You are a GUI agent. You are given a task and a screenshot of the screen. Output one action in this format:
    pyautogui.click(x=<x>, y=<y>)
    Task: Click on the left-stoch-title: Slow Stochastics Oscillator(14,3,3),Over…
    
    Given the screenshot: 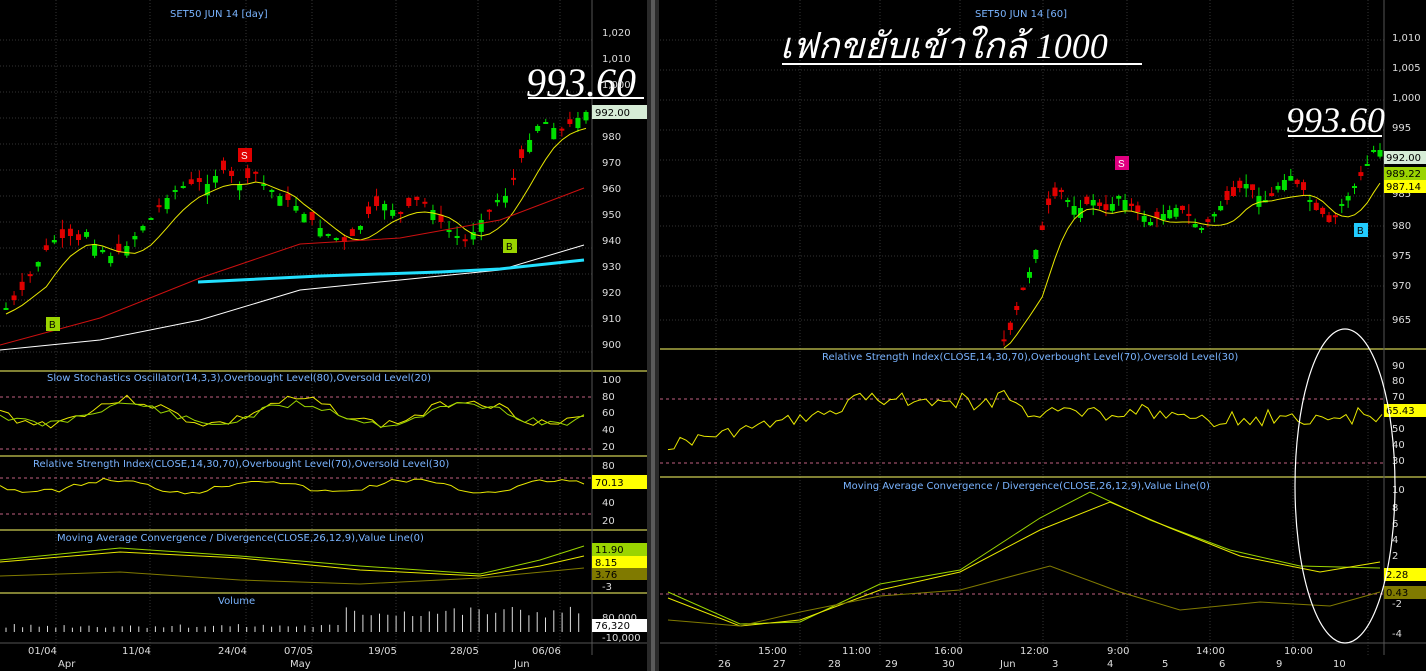 What is the action you would take?
    pyautogui.click(x=239, y=378)
    